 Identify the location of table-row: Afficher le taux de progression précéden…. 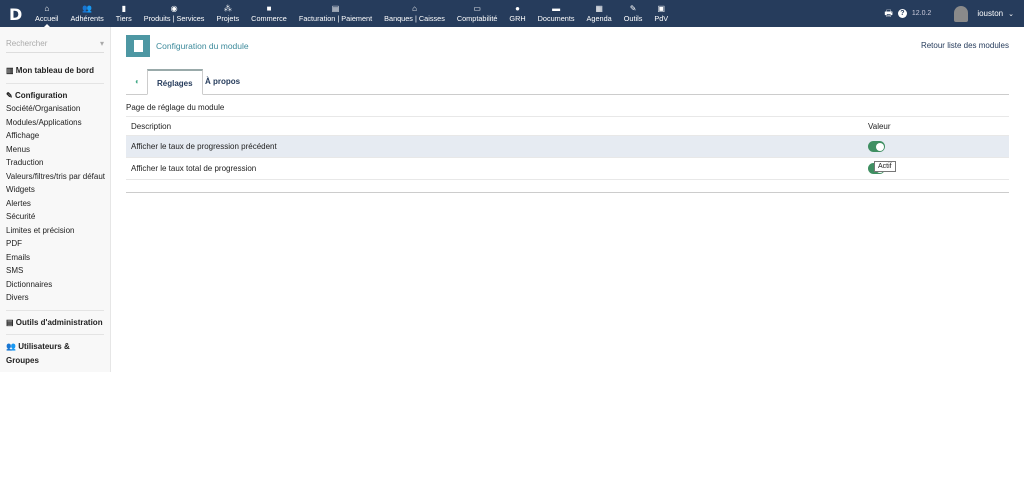
(567, 146).